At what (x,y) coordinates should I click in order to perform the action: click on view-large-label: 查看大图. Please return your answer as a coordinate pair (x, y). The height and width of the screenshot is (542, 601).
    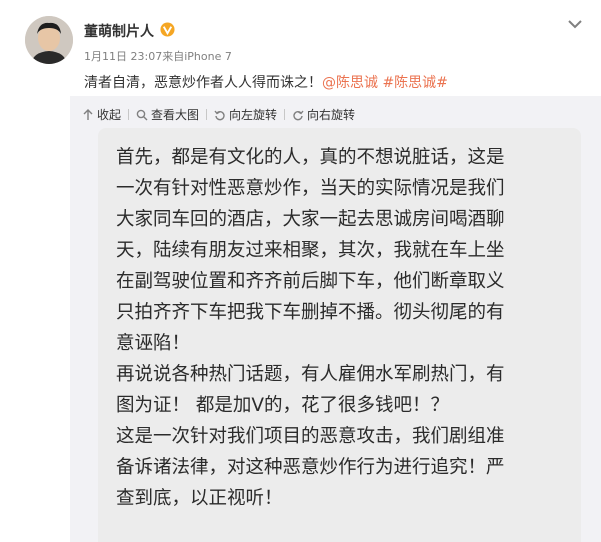
    Looking at the image, I should click on (175, 115).